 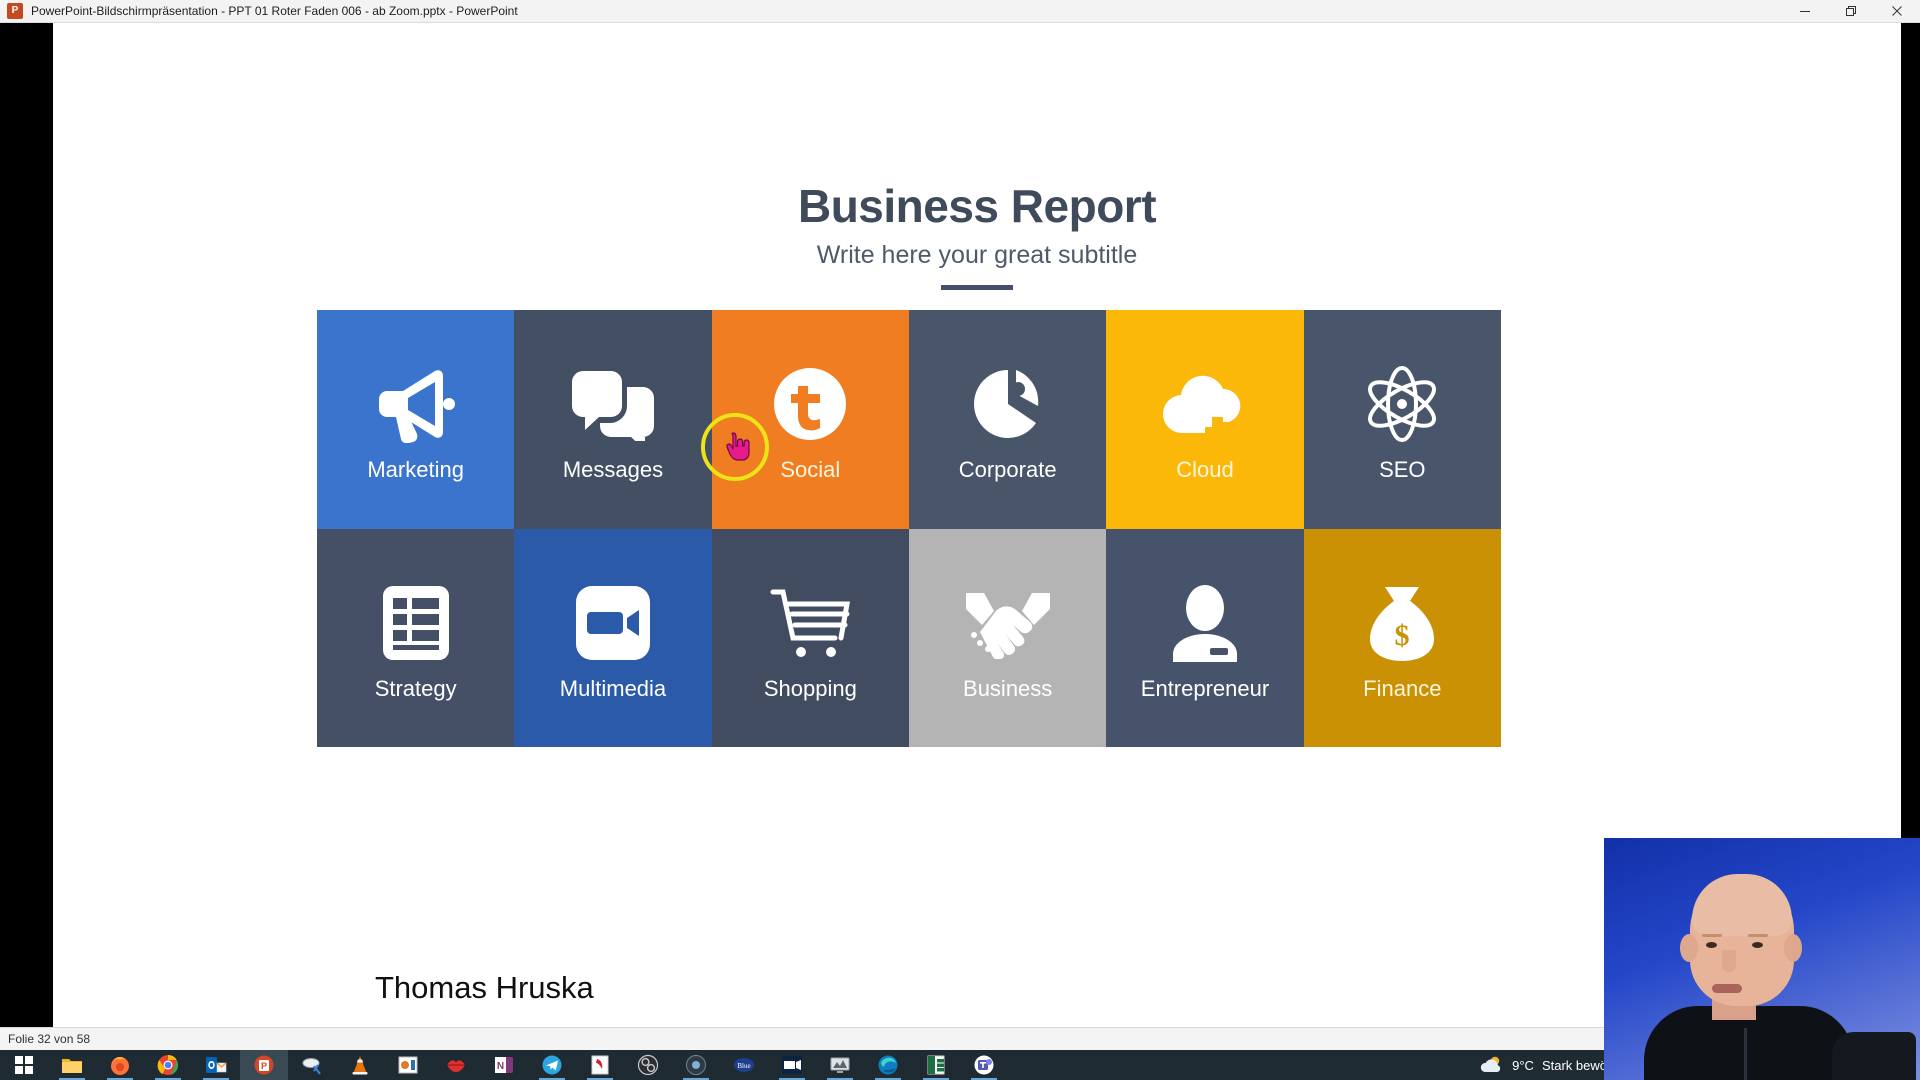 What do you see at coordinates (1805, 11) in the screenshot?
I see `minimize-icon` at bounding box center [1805, 11].